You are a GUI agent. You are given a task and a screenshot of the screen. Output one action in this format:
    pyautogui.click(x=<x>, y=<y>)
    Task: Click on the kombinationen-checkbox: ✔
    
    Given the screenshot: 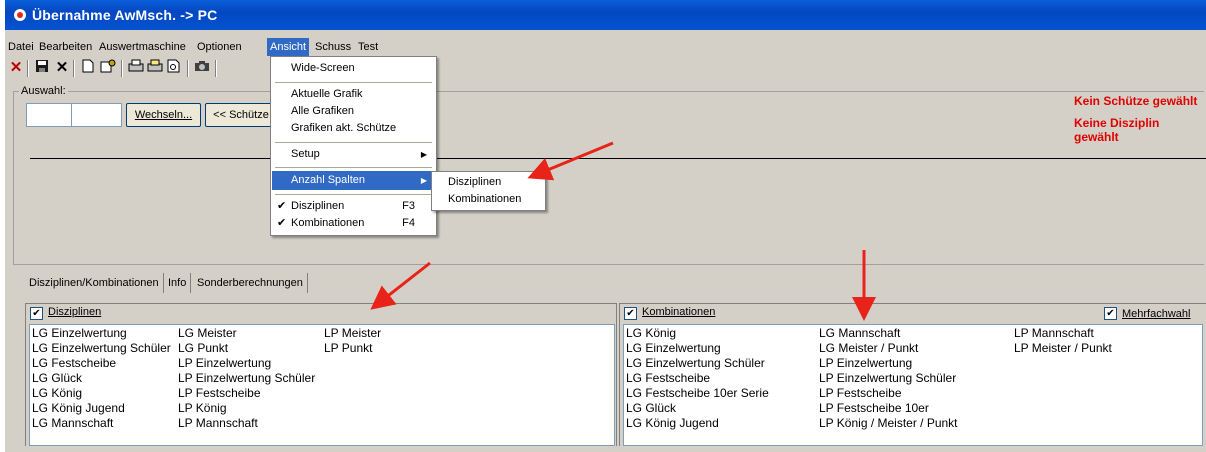 What is the action you would take?
    pyautogui.click(x=630, y=313)
    